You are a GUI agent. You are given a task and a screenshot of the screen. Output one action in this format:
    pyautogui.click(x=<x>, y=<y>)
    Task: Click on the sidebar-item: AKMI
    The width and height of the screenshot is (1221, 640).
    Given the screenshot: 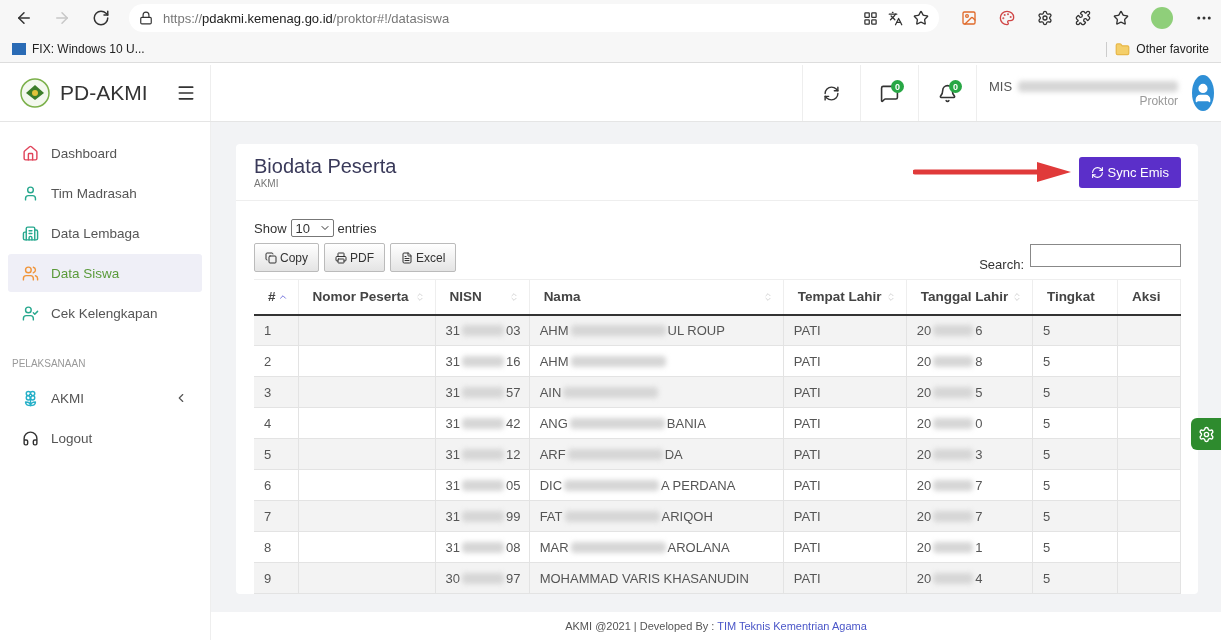 What is the action you would take?
    pyautogui.click(x=105, y=398)
    